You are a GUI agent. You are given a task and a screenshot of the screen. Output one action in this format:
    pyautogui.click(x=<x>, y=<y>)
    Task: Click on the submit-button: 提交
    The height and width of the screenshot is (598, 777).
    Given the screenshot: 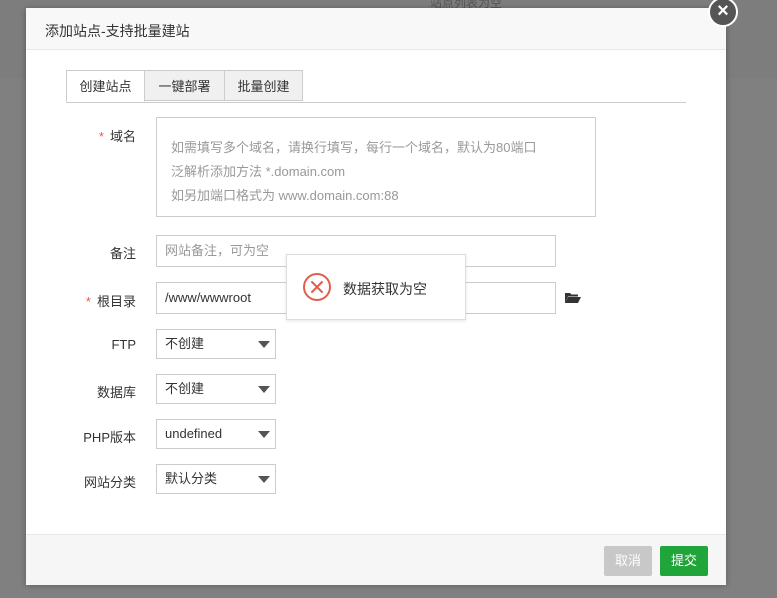 What is the action you would take?
    pyautogui.click(x=684, y=561)
    